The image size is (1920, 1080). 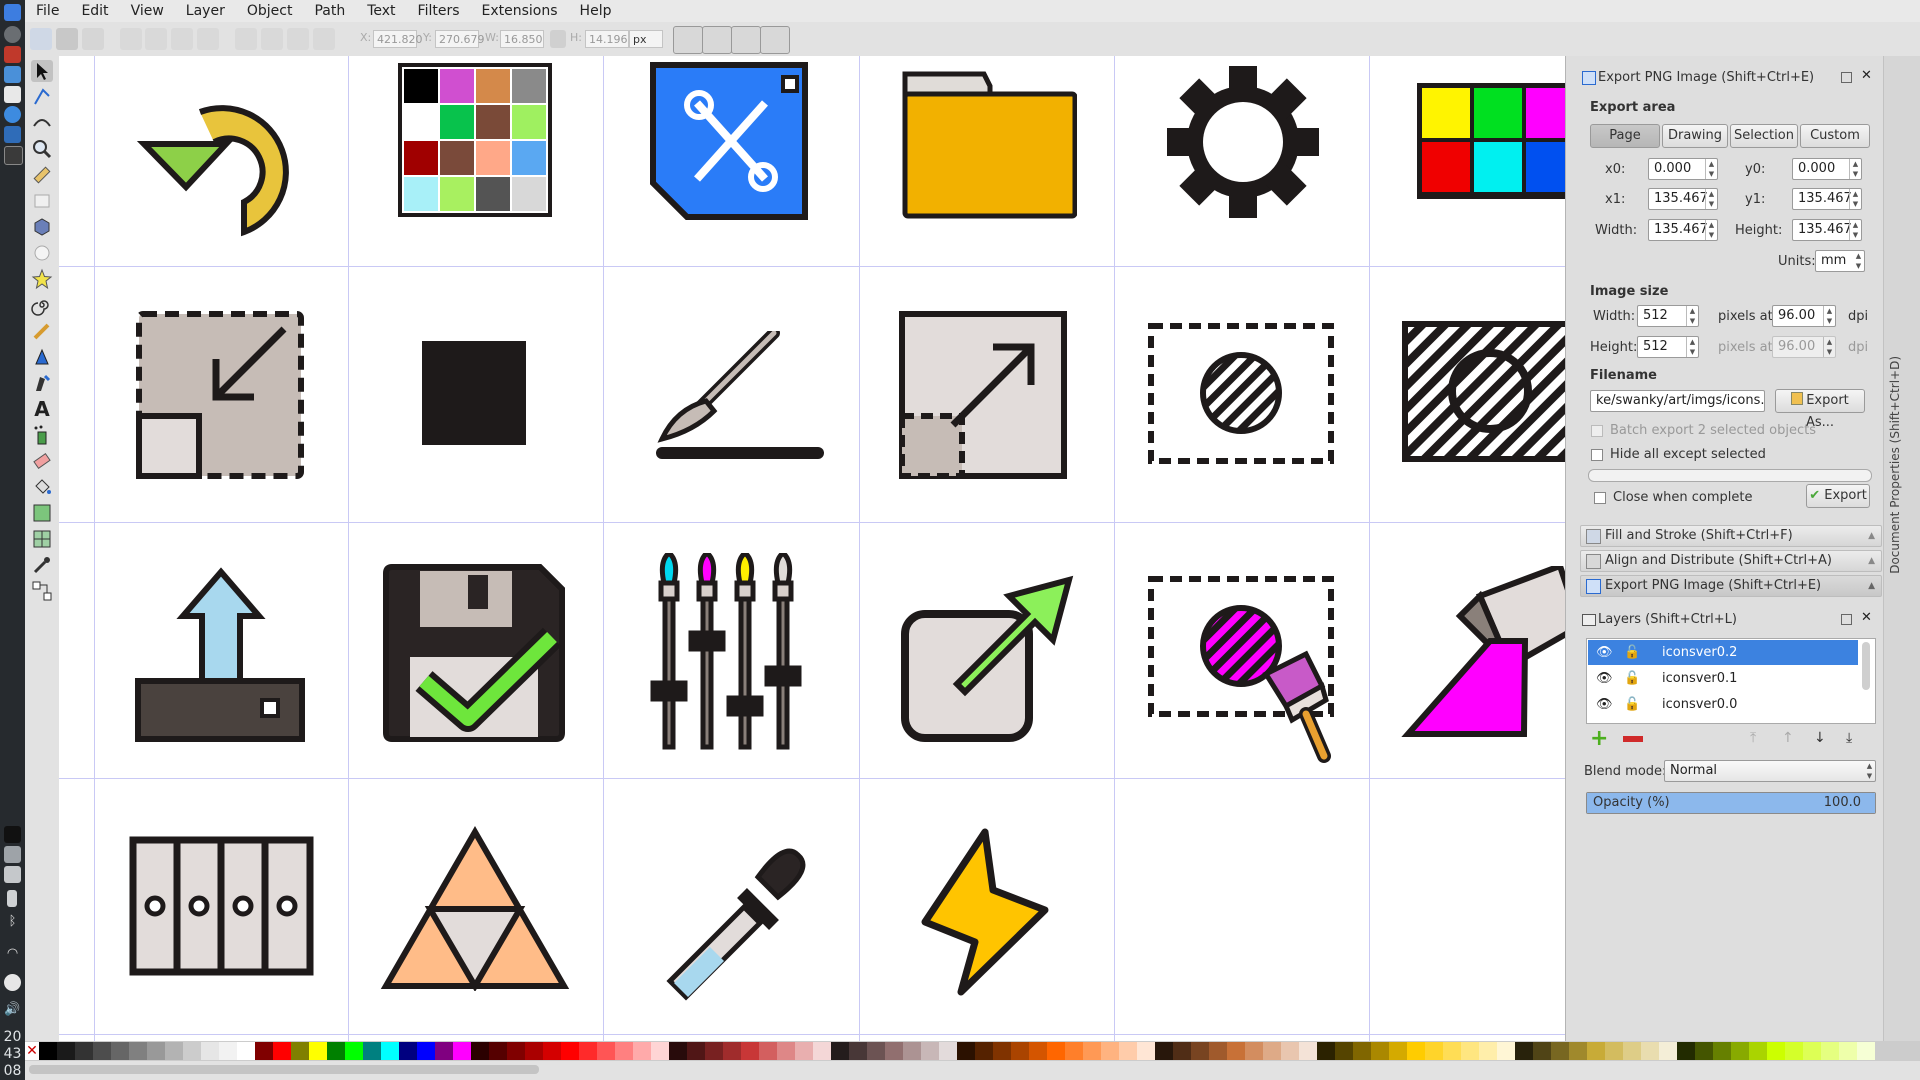 I want to click on spiral-tool-icon, so click(x=42, y=305).